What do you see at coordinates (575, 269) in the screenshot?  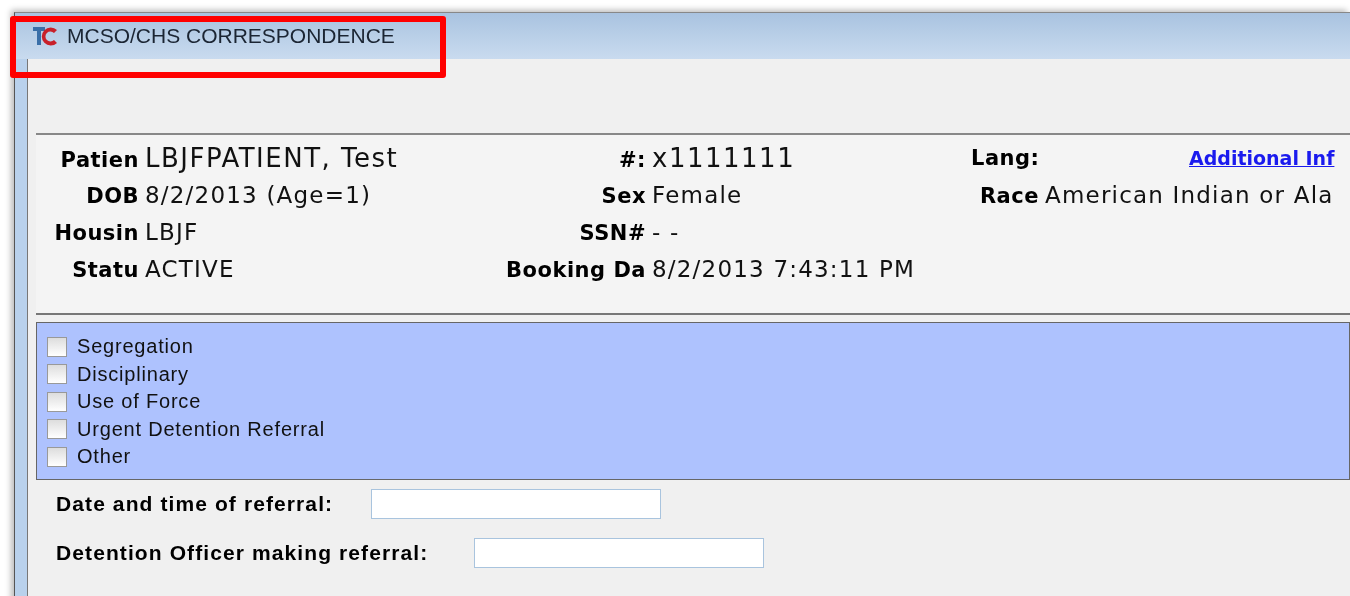 I see `field-label: Booking Da` at bounding box center [575, 269].